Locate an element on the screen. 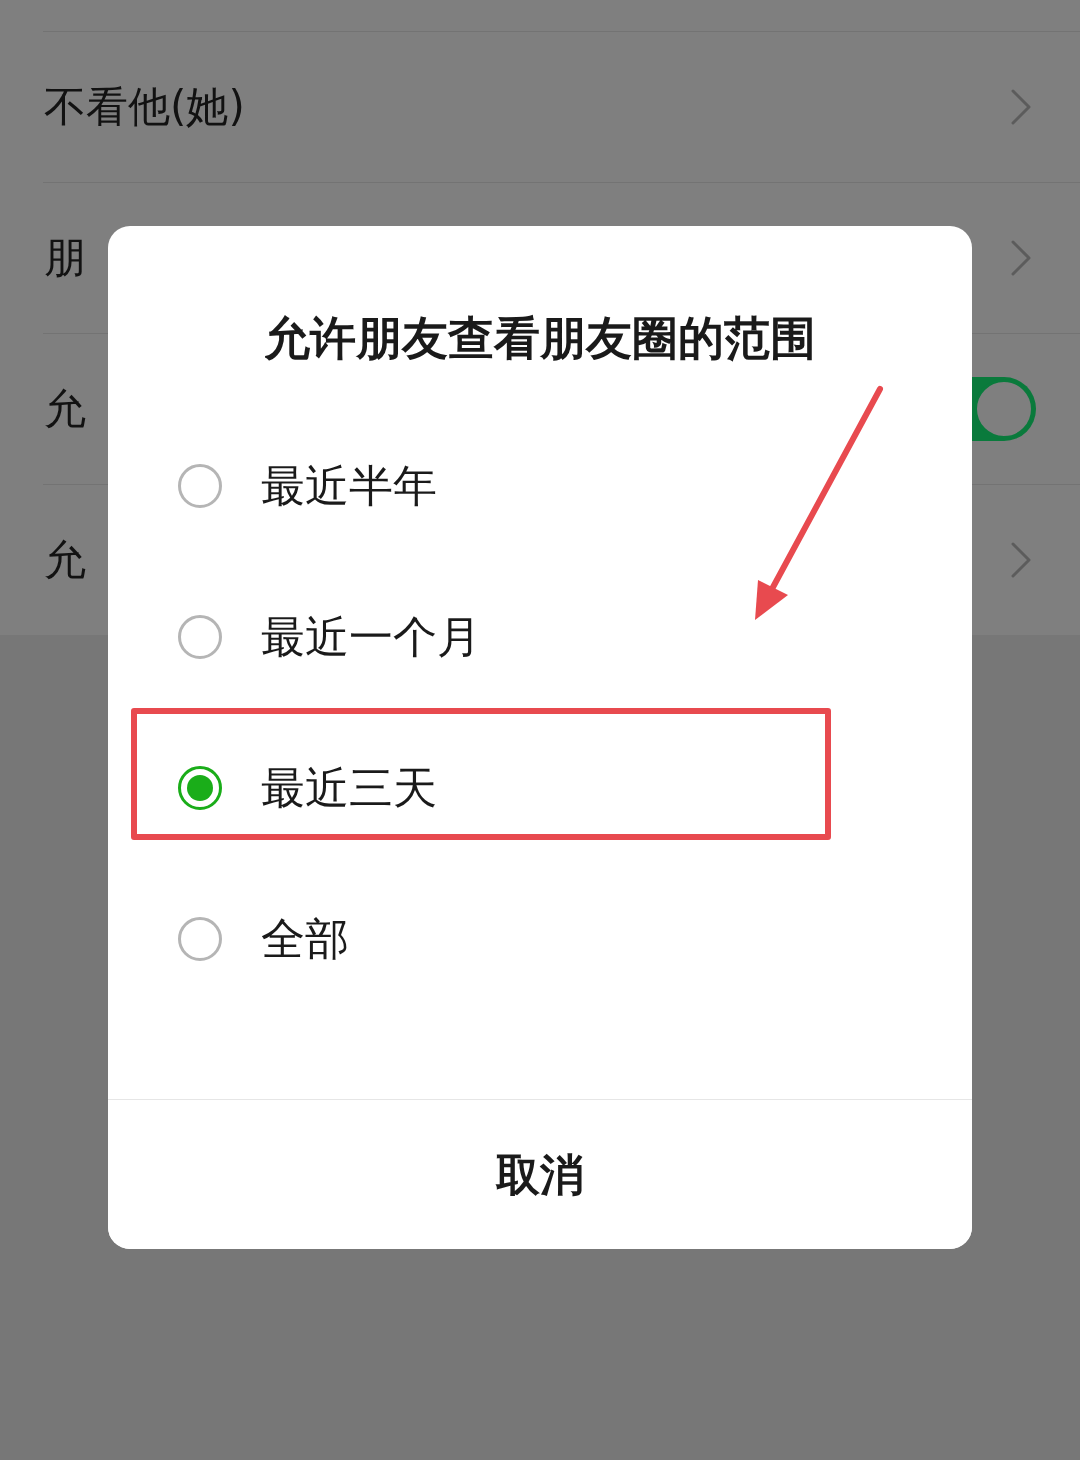 This screenshot has width=1080, height=1460. cancel-button: 取消 is located at coordinates (540, 1174).